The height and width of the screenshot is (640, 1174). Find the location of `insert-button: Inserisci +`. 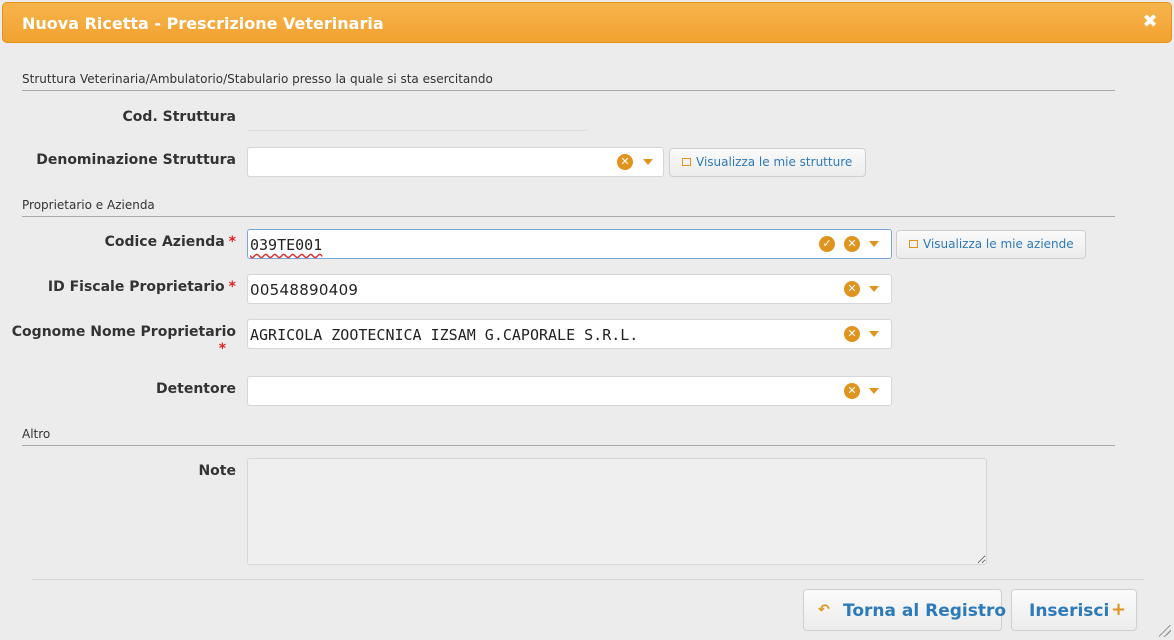

insert-button: Inserisci + is located at coordinates (1074, 610).